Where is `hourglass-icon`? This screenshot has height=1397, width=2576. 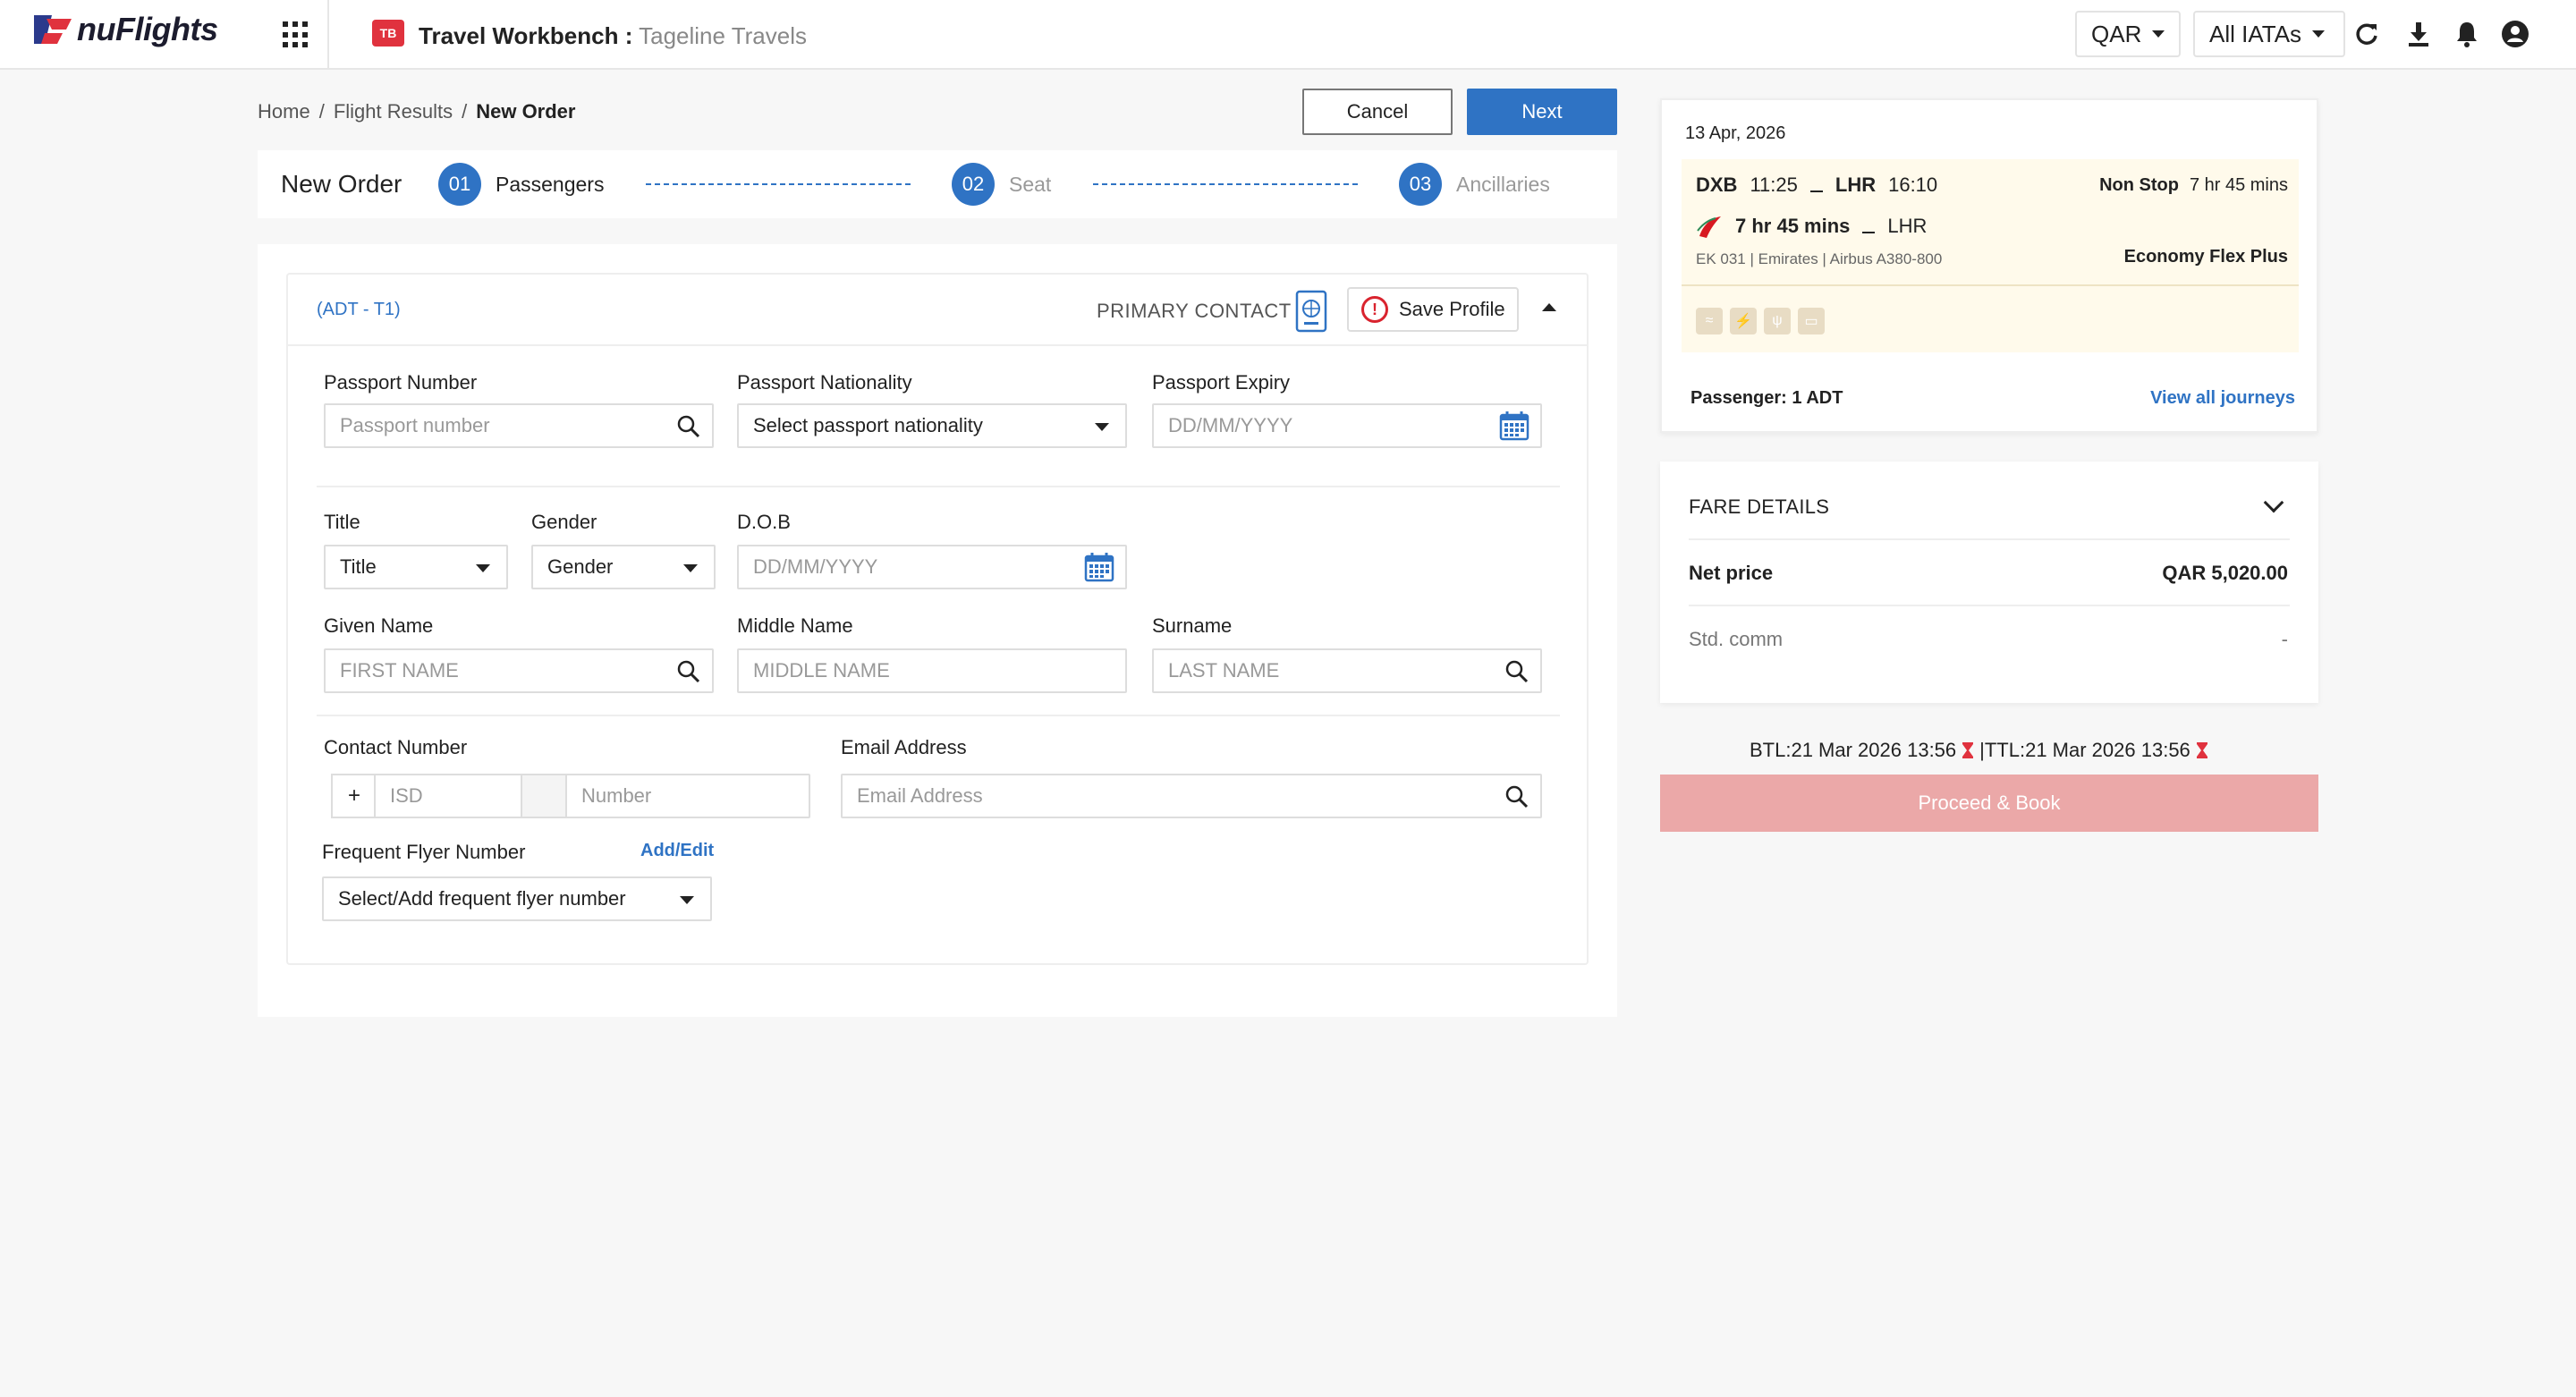
hourglass-icon is located at coordinates (1968, 750).